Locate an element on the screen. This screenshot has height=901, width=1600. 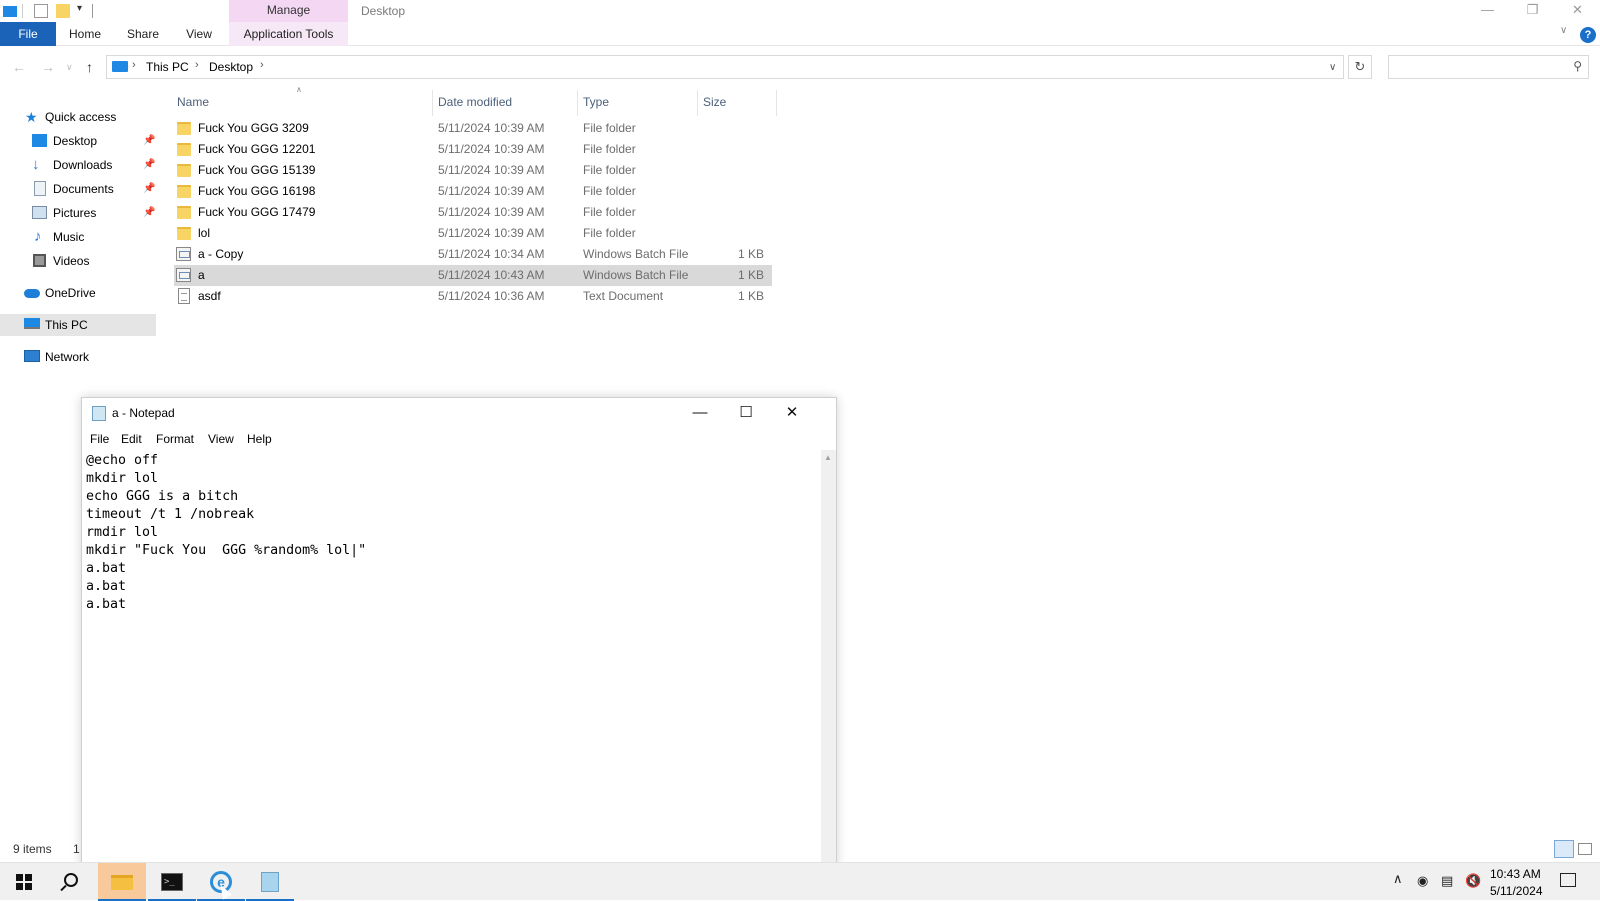
nav-item-quick-access: ★ Quick access is located at coordinates (78, 117).